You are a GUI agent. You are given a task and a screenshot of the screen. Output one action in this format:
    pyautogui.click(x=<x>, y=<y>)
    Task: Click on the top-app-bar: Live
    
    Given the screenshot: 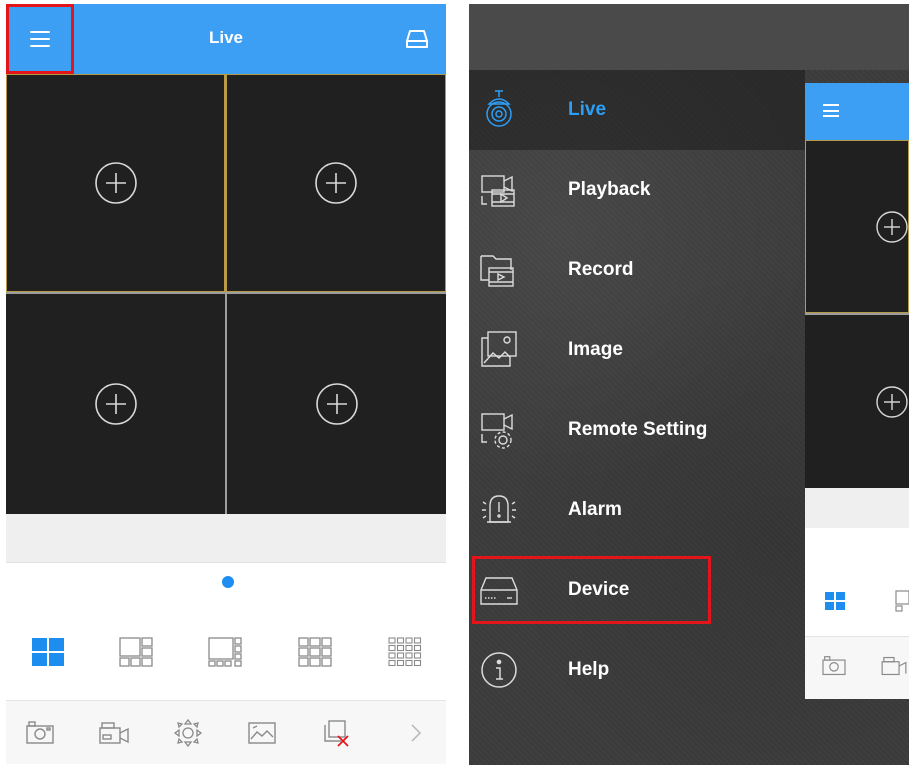 What is the action you would take?
    pyautogui.click(x=226, y=39)
    